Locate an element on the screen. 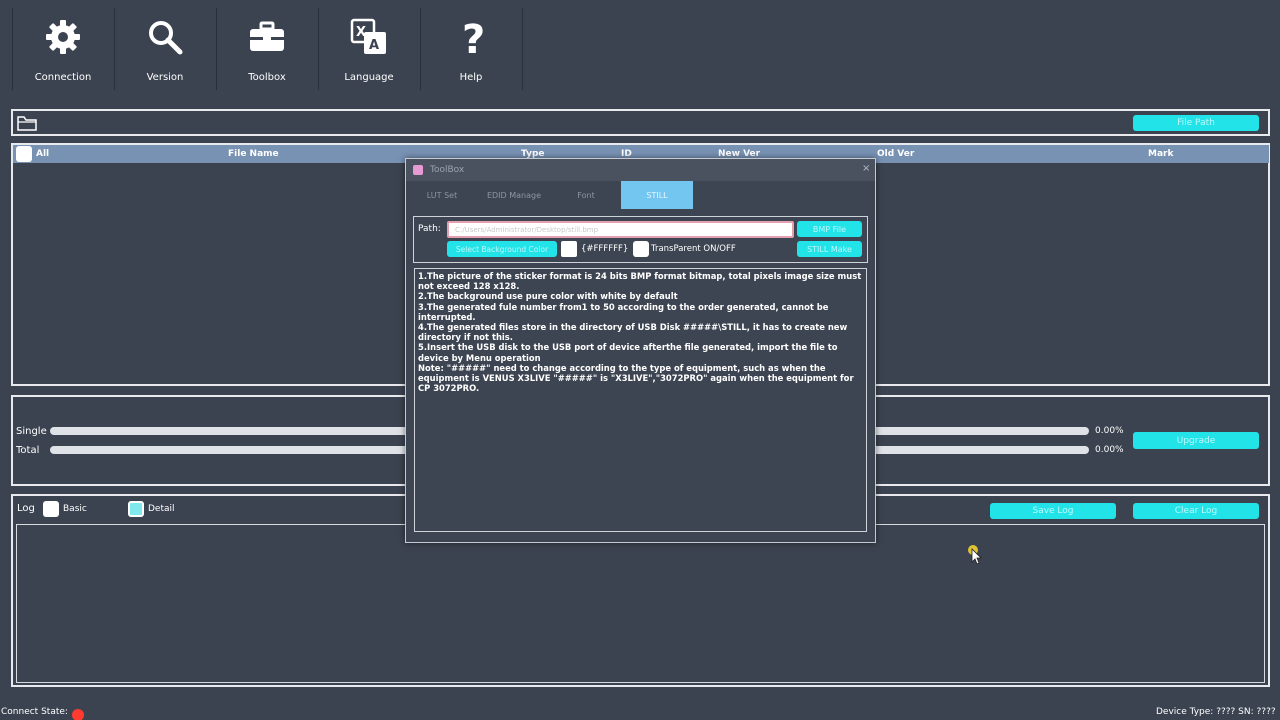 The image size is (1280, 720). log-label: Log is located at coordinates (26, 508).